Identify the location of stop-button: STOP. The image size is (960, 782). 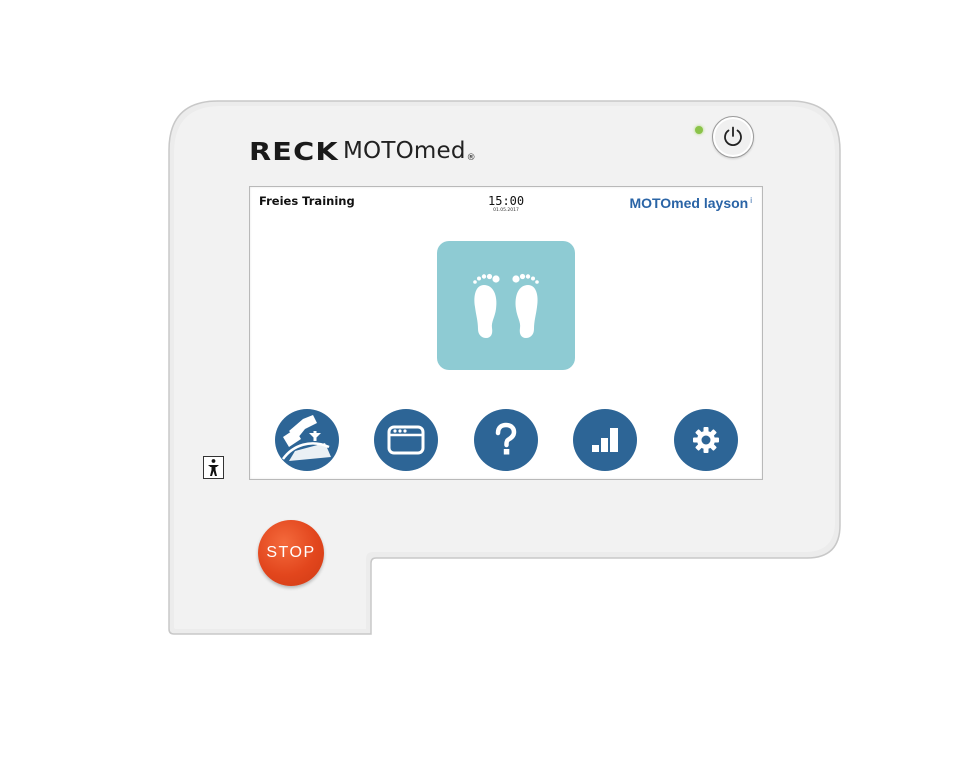
(291, 553).